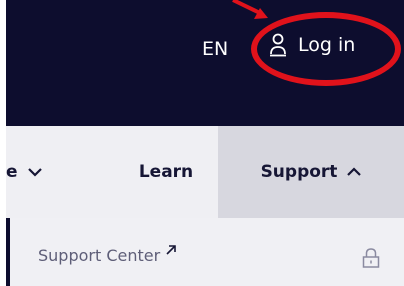 The image size is (404, 286). I want to click on chevron-down-icon, so click(34, 172).